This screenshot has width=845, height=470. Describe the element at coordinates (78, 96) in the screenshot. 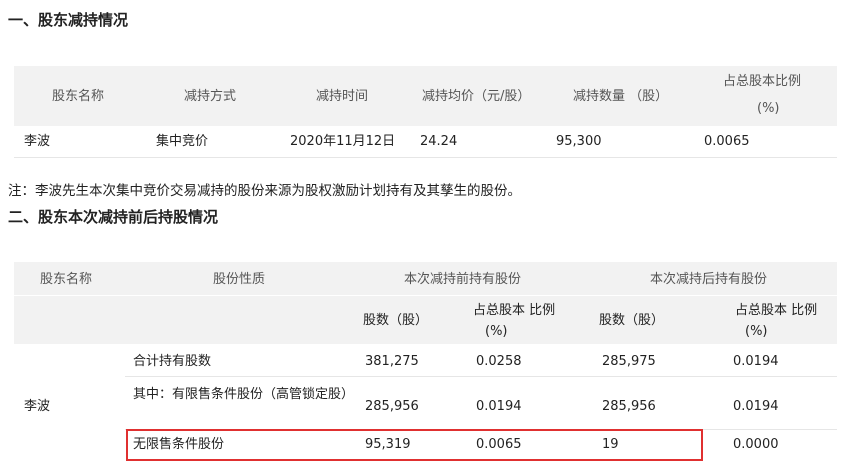

I see `s1-header-holder: 股东名称` at that location.